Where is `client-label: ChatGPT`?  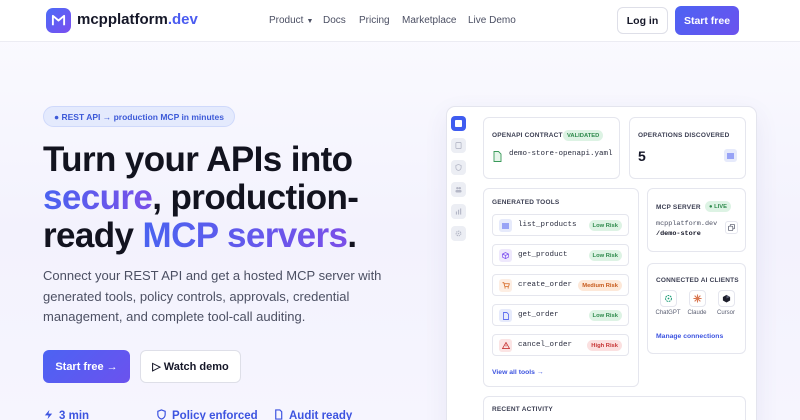
client-label: ChatGPT is located at coordinates (668, 313).